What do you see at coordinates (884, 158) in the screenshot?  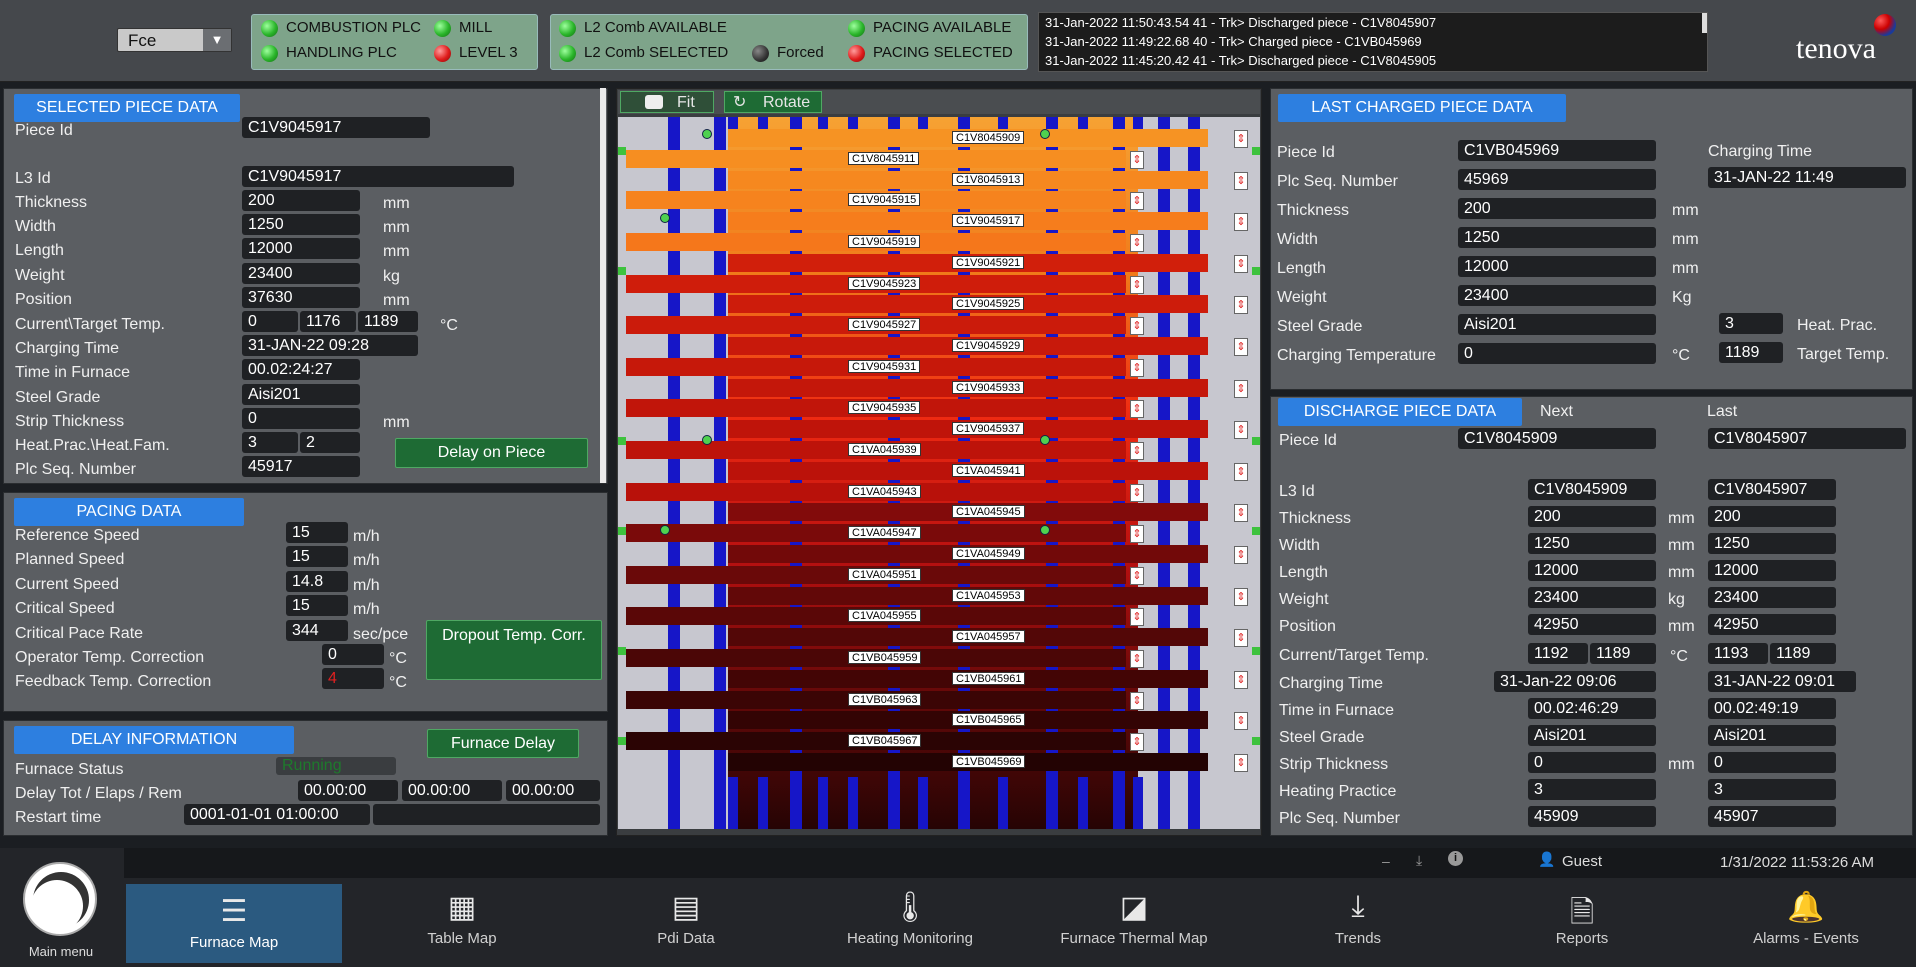 I see `piece-label: C1V8045911` at bounding box center [884, 158].